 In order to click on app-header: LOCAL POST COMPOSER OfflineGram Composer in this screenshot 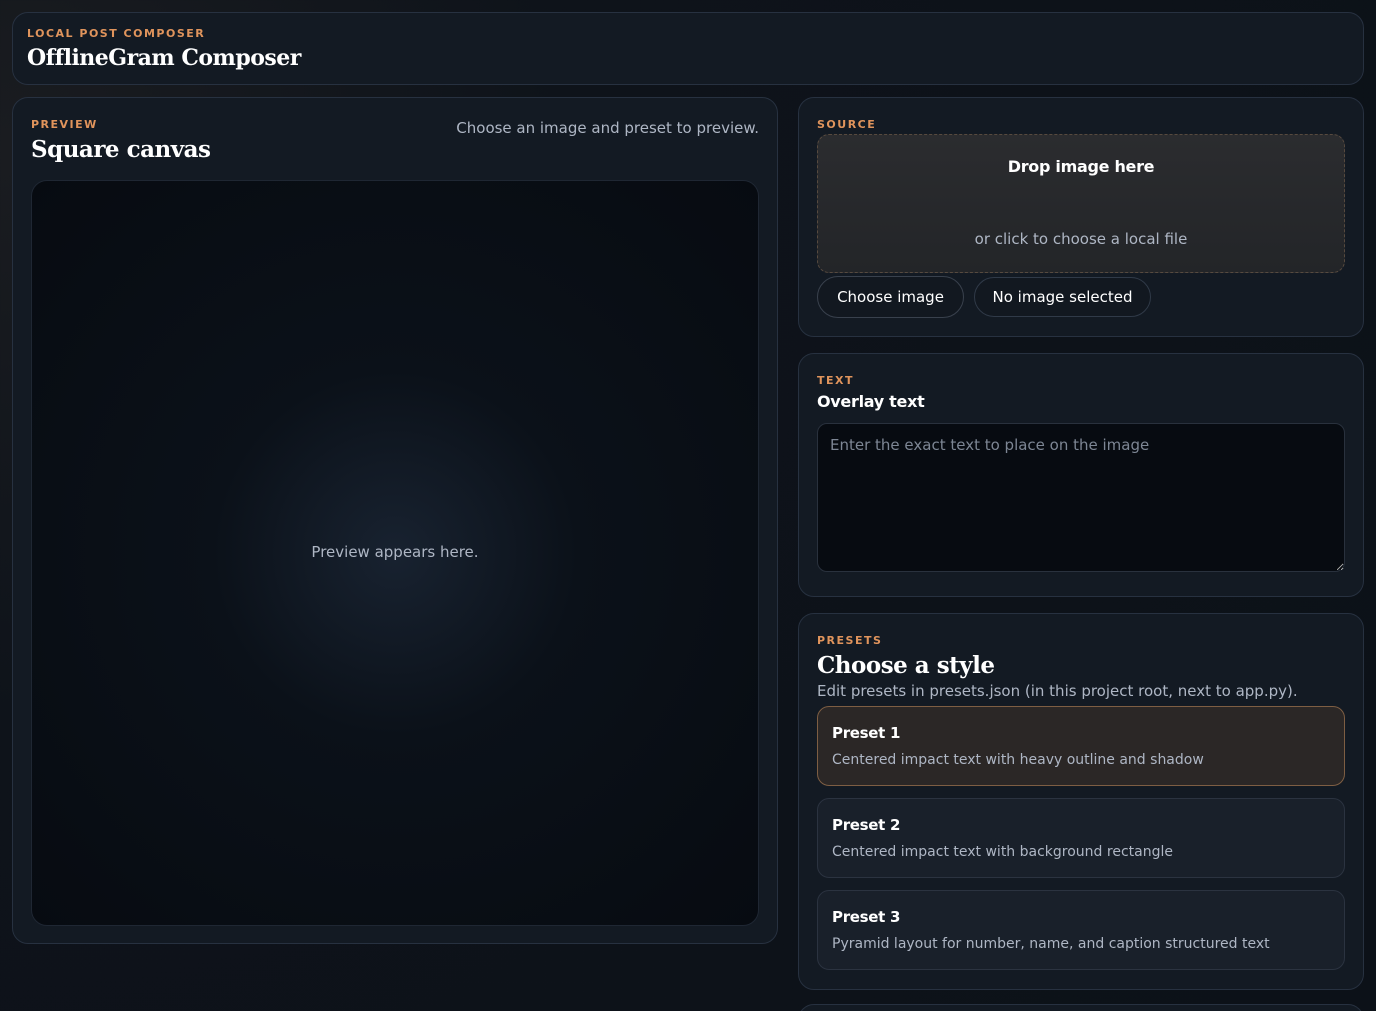, I will do `click(688, 48)`.